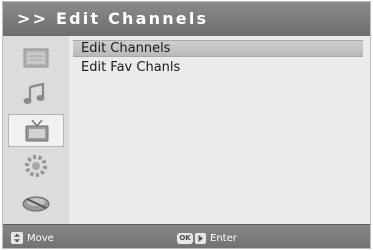 This screenshot has height=250, width=373. I want to click on ok-key-icon: OK, so click(185, 238).